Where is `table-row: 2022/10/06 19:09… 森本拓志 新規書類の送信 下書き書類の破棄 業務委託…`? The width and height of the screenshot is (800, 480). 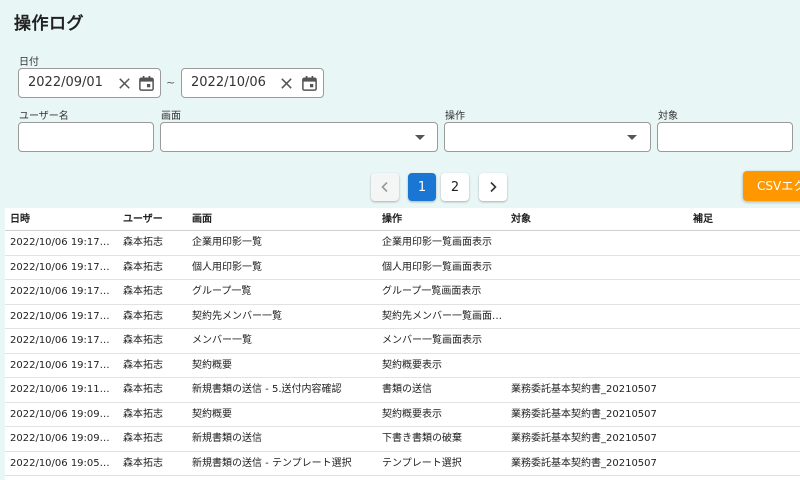
table-row: 2022/10/06 19:09… 森本拓志 新規書類の送信 下書き書類の破棄 業務委託… is located at coordinates (402, 439).